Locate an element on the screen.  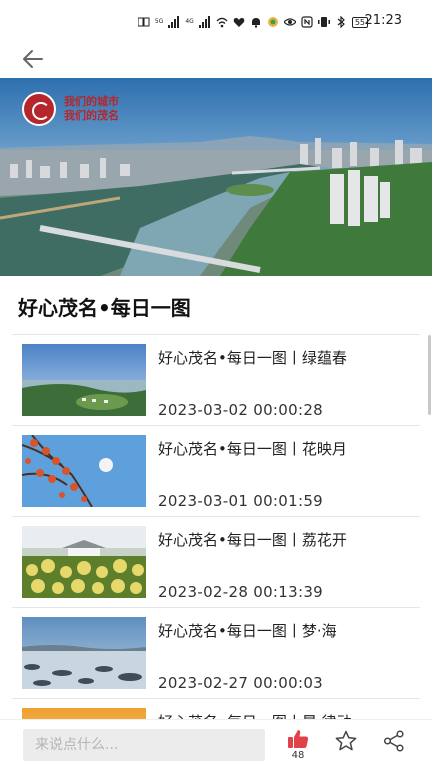
article-date: 2023-02-28 00:13:39 is located at coordinates (241, 592).